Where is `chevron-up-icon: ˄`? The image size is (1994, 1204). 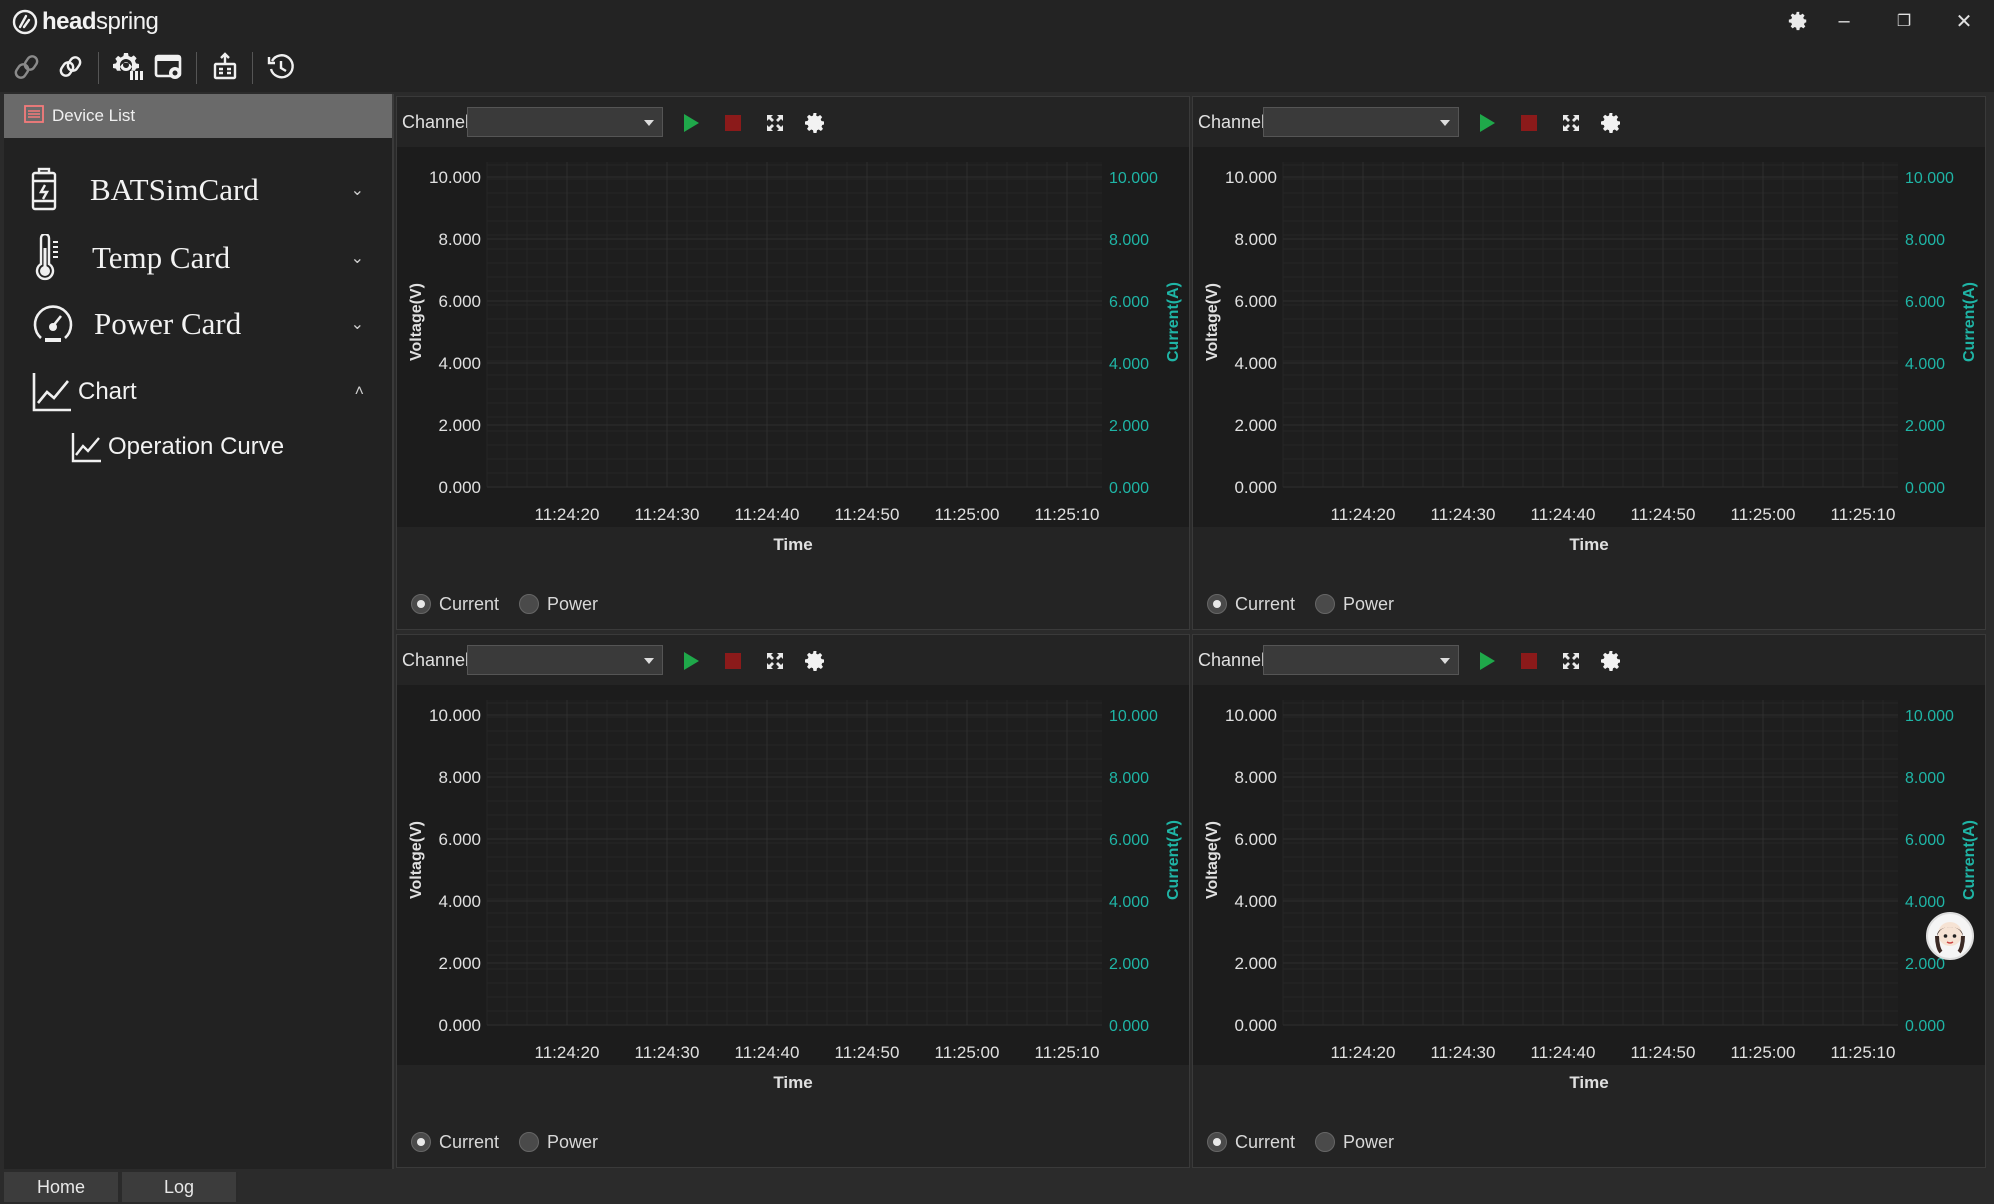
chevron-up-icon: ˄ is located at coordinates (359, 392).